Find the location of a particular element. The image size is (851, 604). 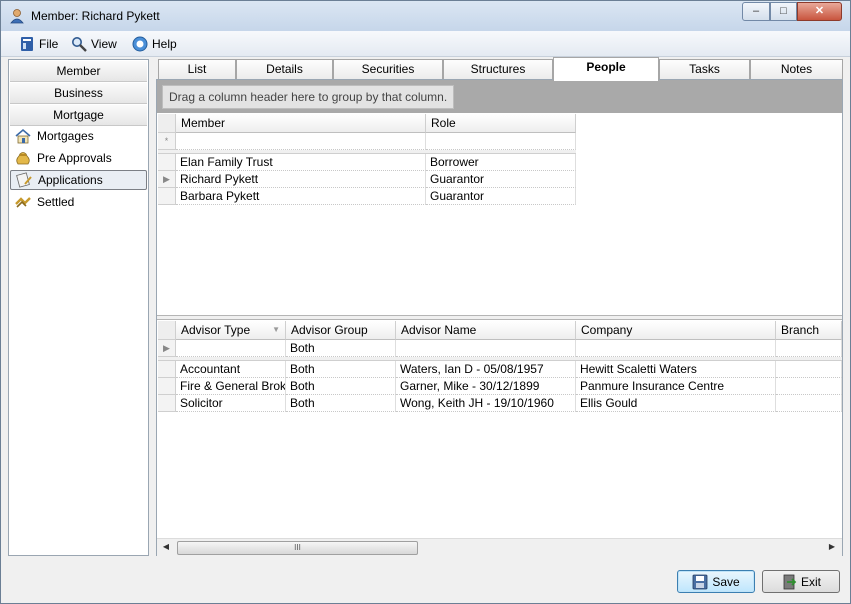

menu-file: File is located at coordinates (38, 44).